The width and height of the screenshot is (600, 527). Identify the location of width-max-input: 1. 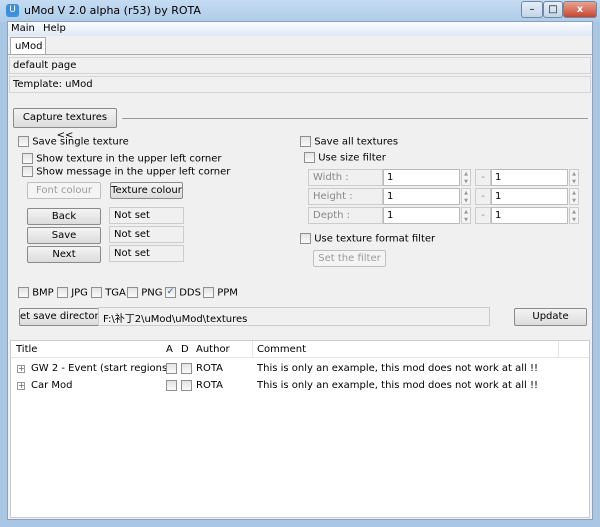
(529, 177).